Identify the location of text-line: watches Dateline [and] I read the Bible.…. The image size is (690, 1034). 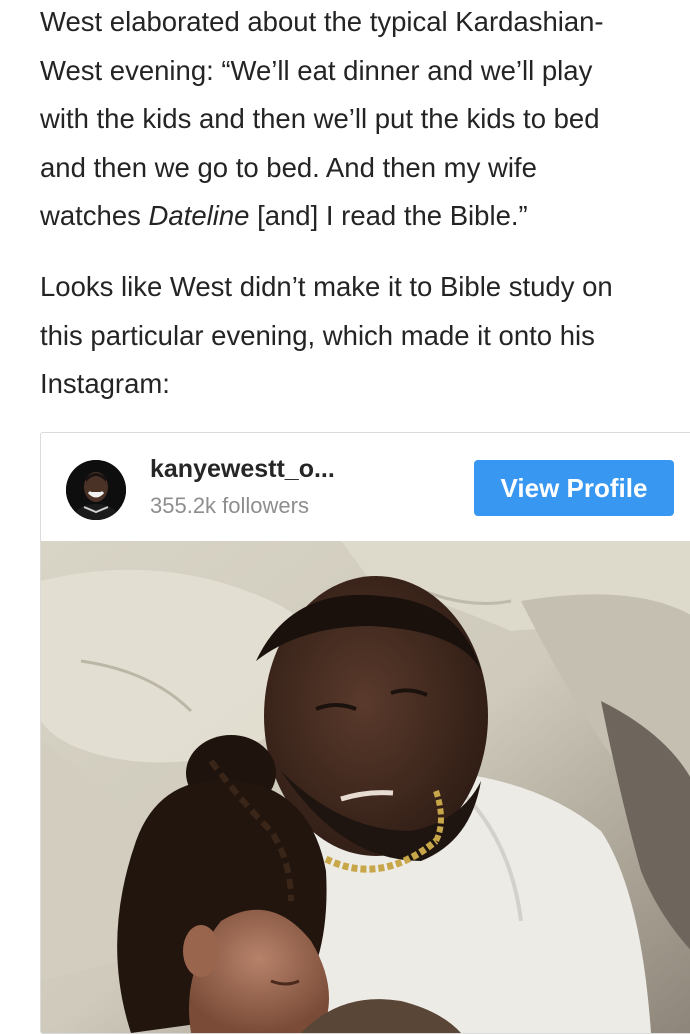
(360, 216).